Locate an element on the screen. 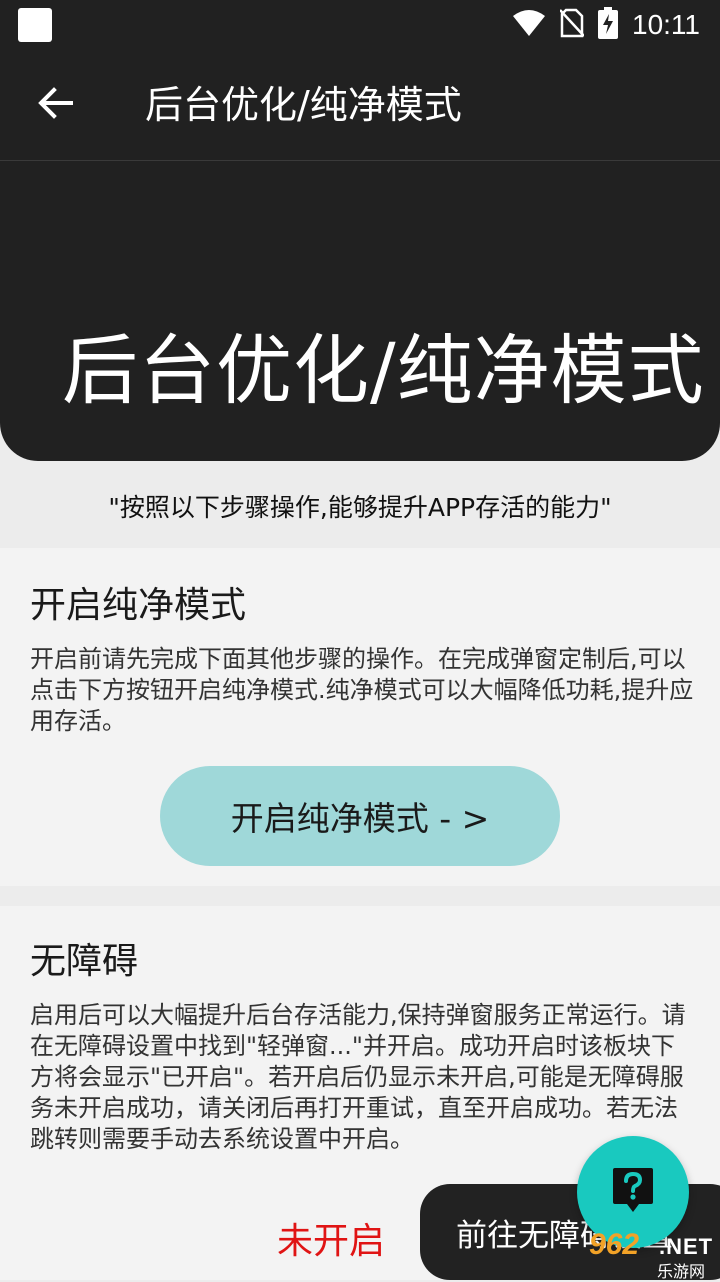  status-bar: 10:11 is located at coordinates (360, 25).